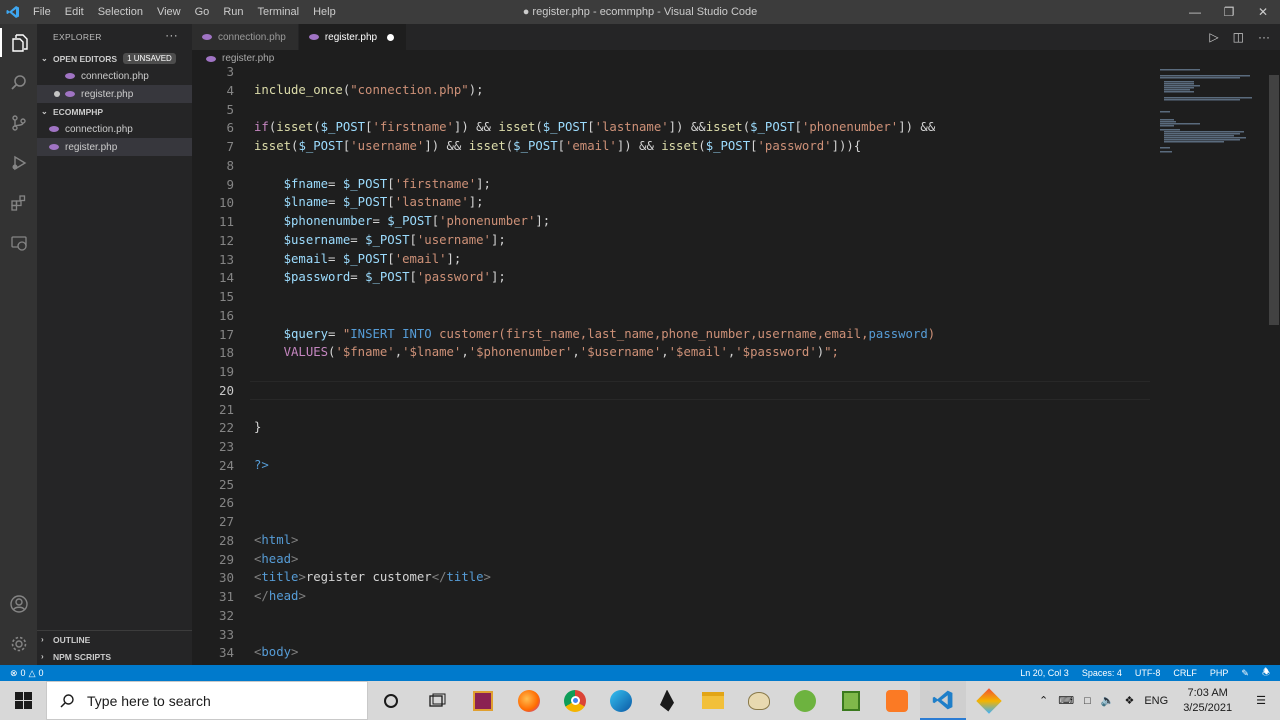 This screenshot has height=720, width=1280. I want to click on outline-section: › OUTLINE, so click(114, 639).